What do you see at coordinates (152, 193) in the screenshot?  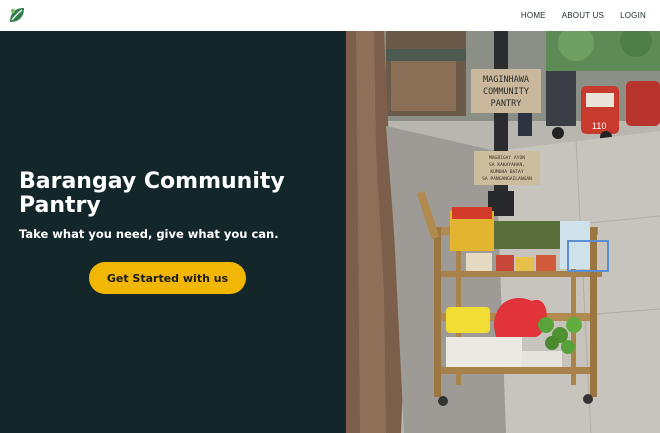 I see `hero-title: Barangay Community Pantry` at bounding box center [152, 193].